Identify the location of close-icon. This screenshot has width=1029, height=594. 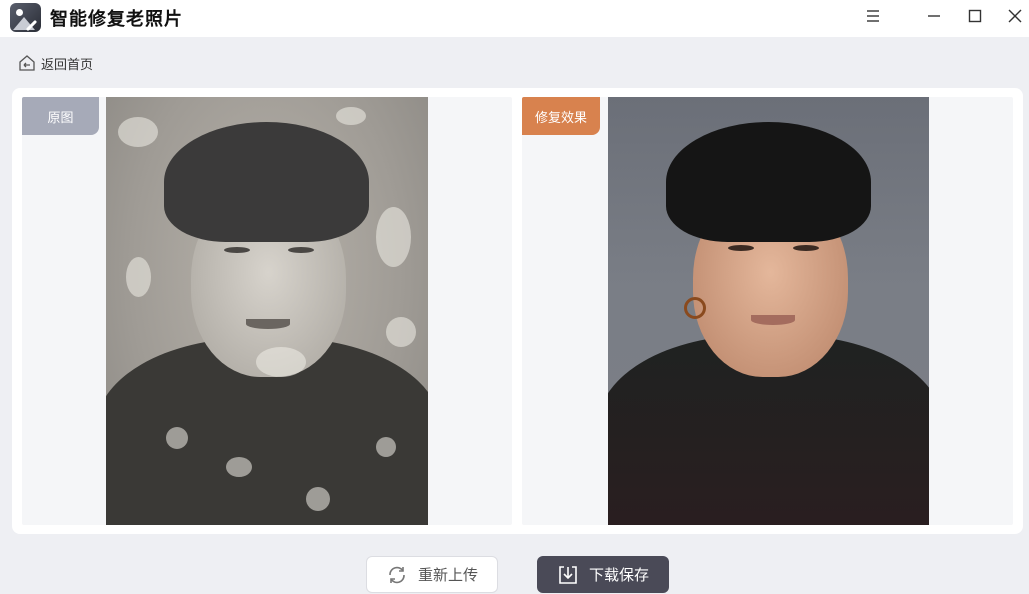
(1015, 16).